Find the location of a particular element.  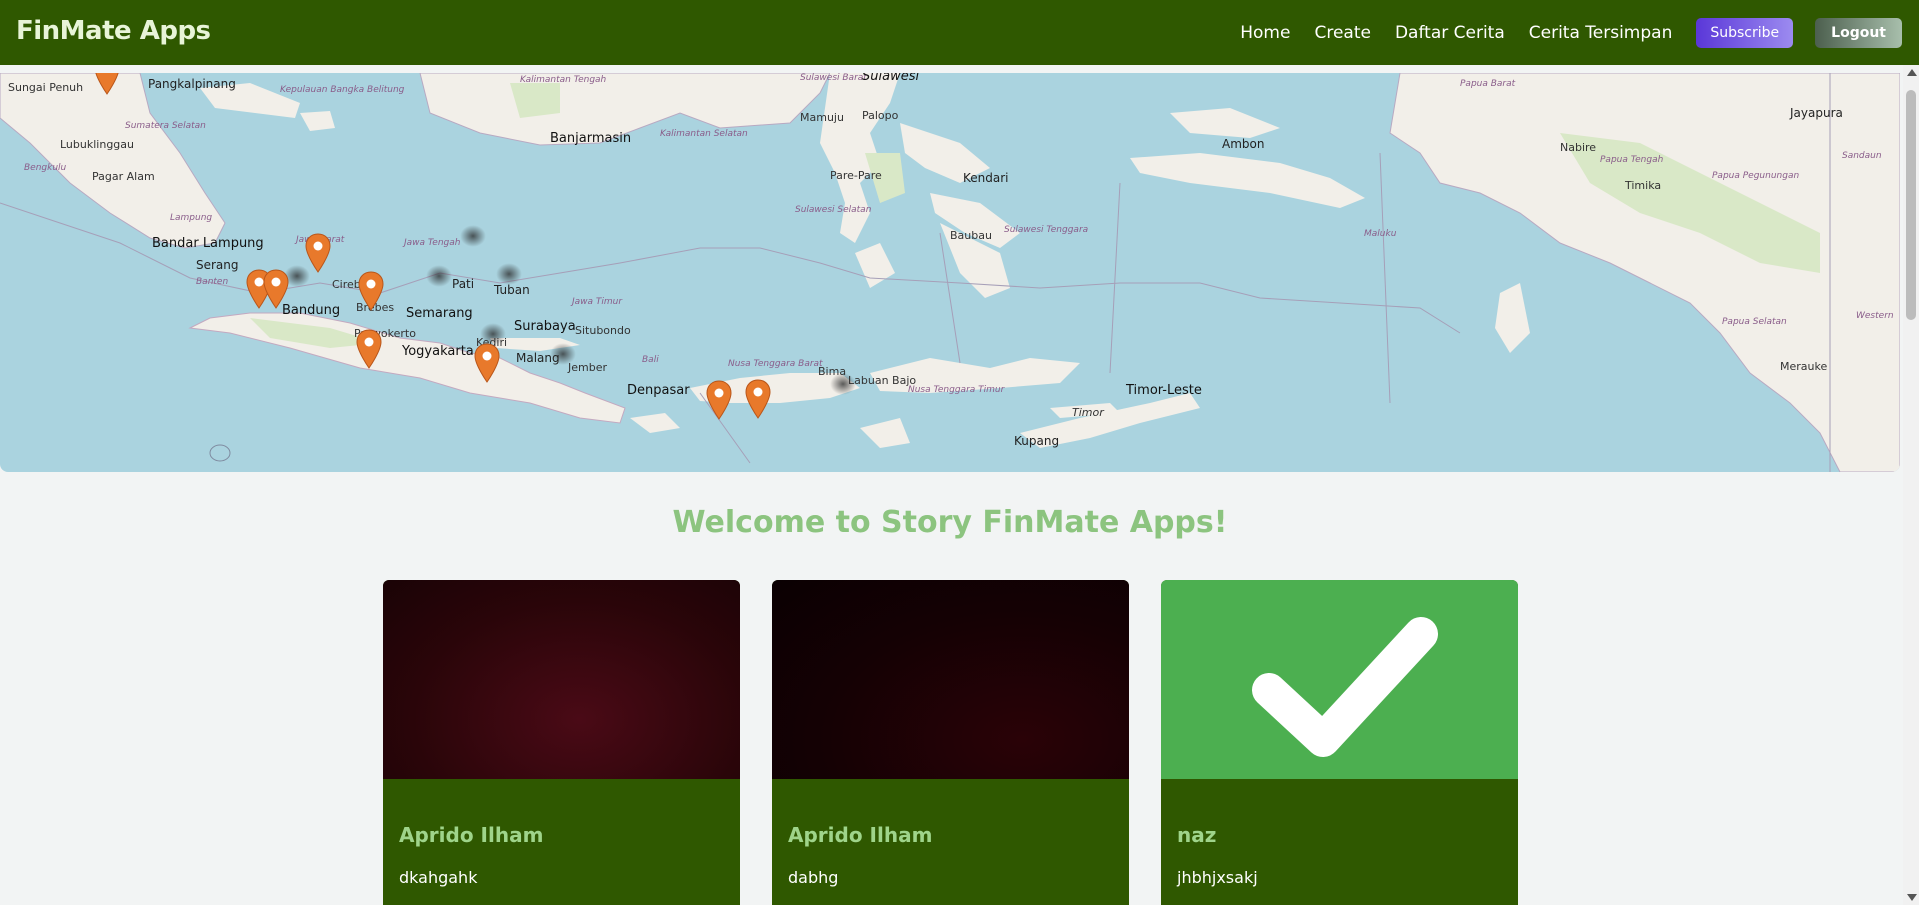

map-label: Bandung is located at coordinates (311, 310).